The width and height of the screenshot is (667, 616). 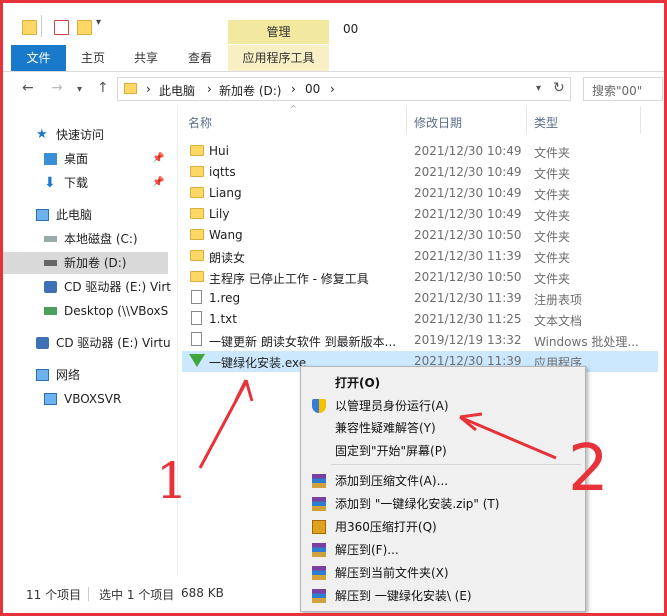 What do you see at coordinates (76, 183) in the screenshot?
I see `sidebar-item-label: 下载` at bounding box center [76, 183].